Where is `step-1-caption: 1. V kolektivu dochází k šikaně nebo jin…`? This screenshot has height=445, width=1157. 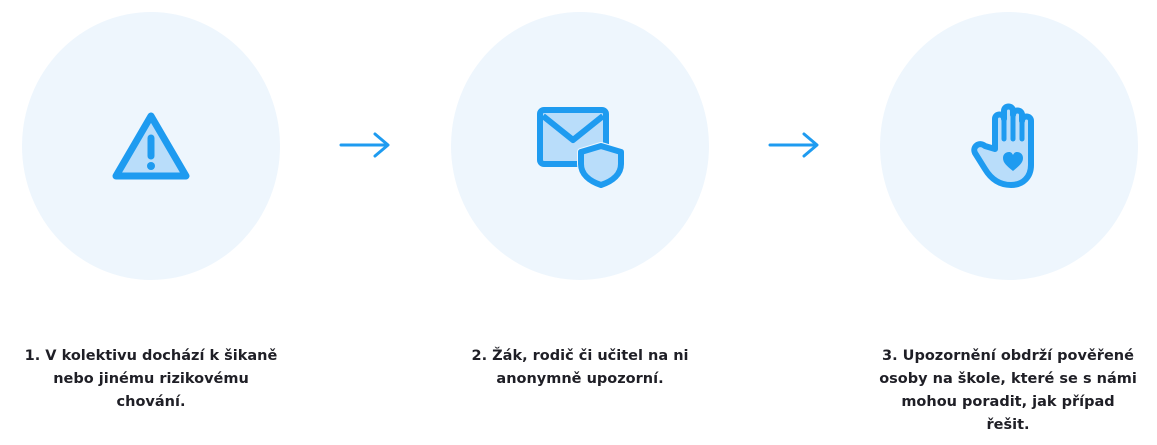
step-1-caption: 1. V kolektivu dochází k šikaně nebo jin… is located at coordinates (151, 379).